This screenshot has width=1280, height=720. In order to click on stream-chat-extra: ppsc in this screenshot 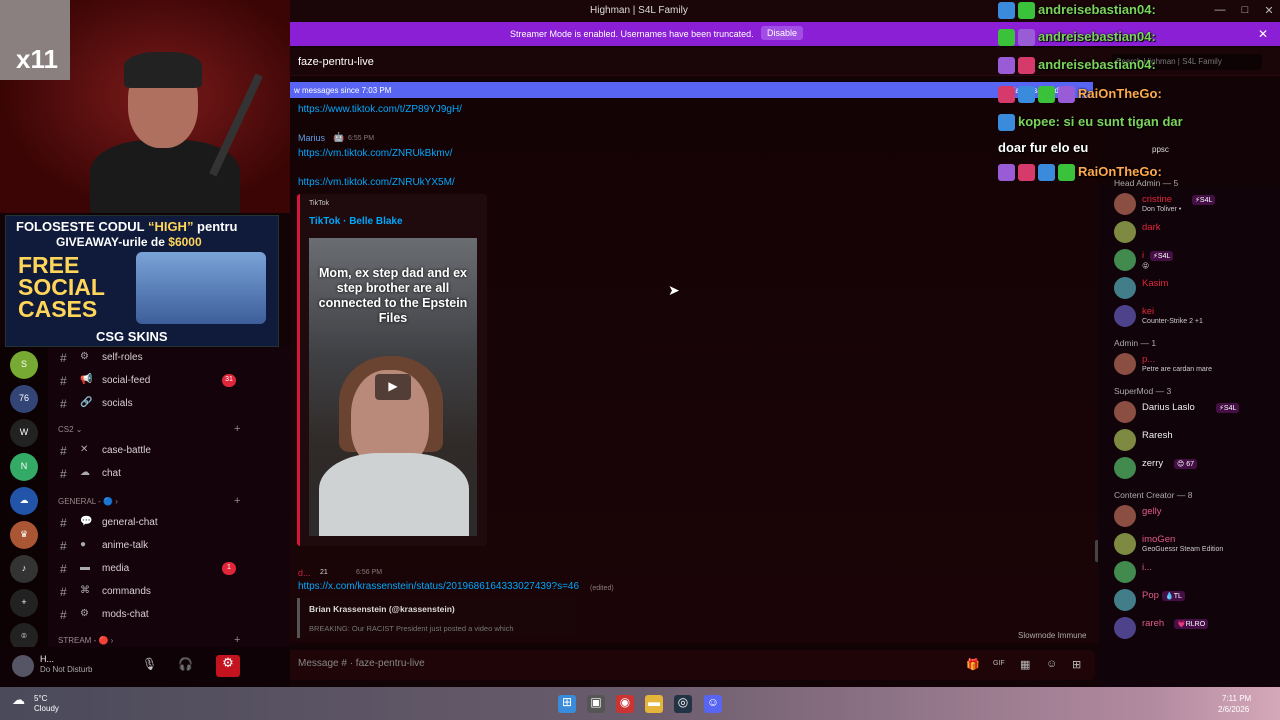, I will do `click(1160, 149)`.